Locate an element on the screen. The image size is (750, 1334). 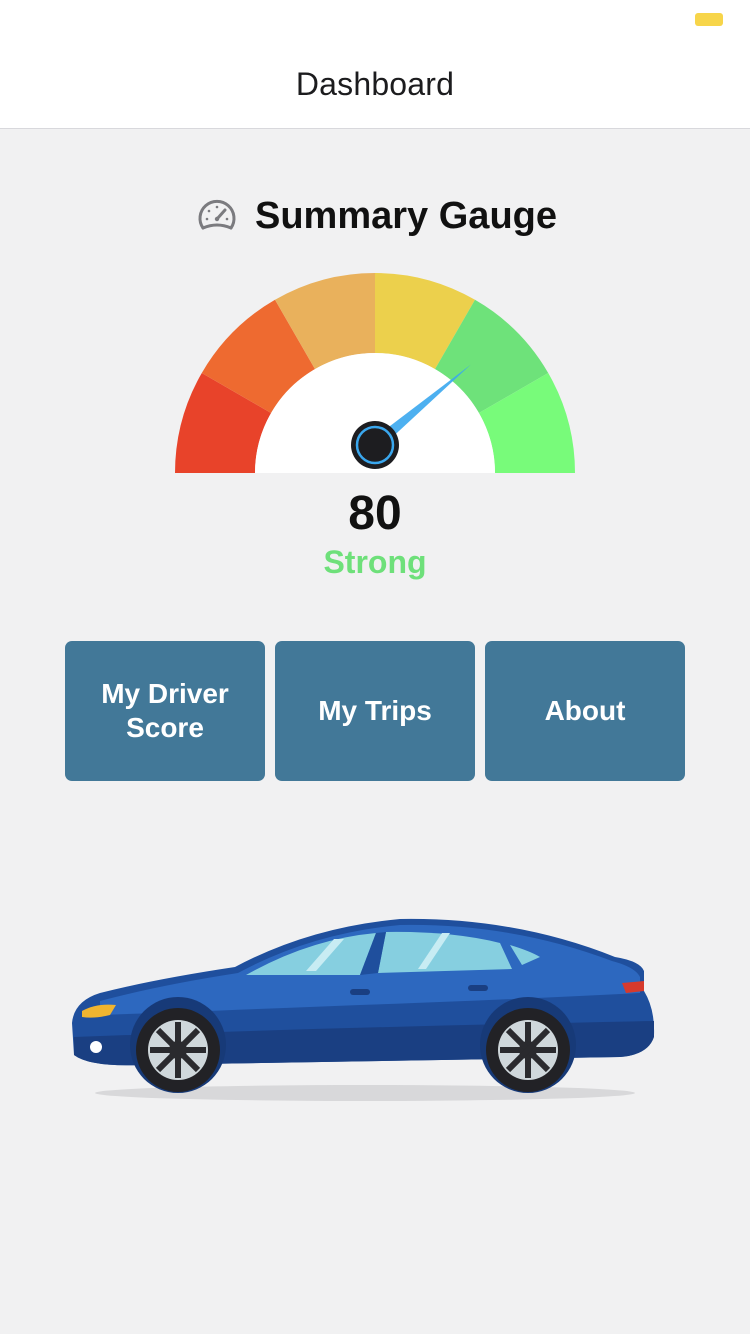
menu-buttons: My Driver Score My Trips About is located at coordinates (375, 711).